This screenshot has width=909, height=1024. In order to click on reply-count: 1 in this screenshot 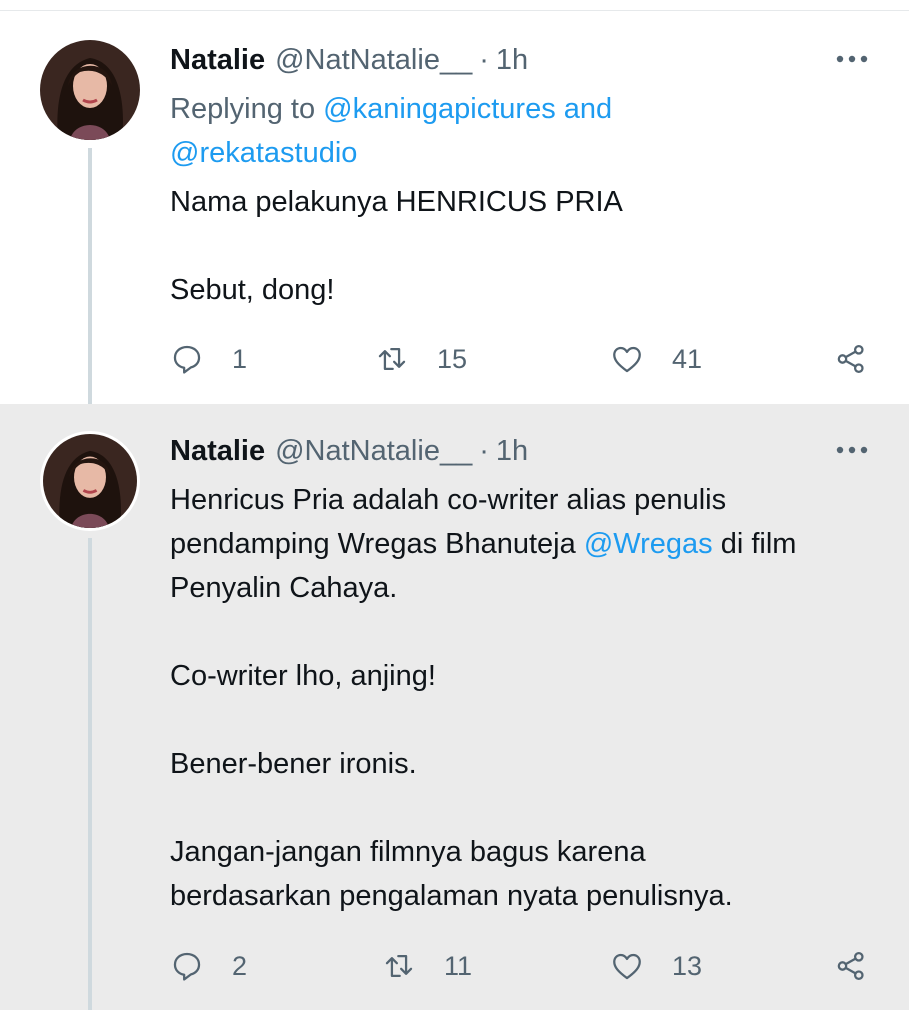, I will do `click(240, 358)`.